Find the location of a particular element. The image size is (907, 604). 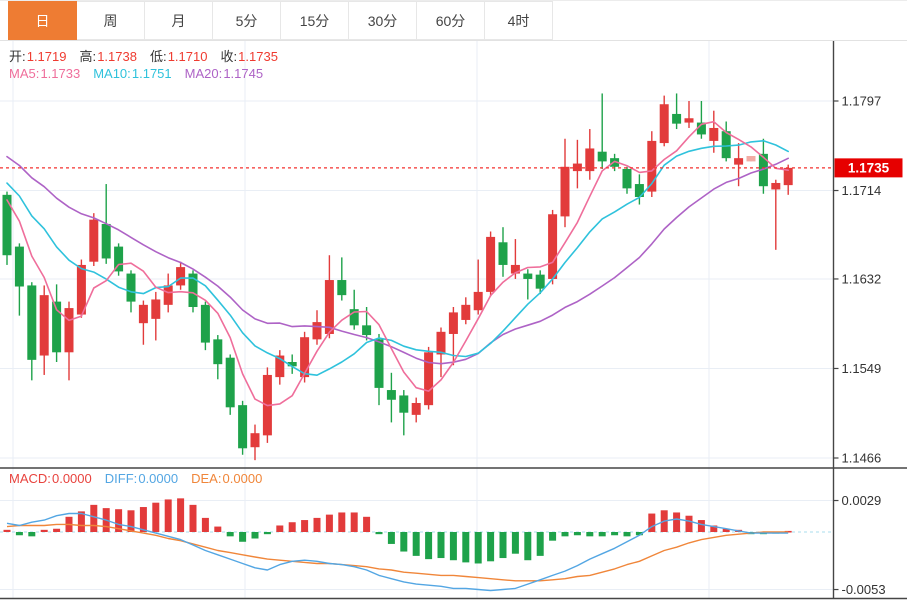

dea-line is located at coordinates (397, 552).